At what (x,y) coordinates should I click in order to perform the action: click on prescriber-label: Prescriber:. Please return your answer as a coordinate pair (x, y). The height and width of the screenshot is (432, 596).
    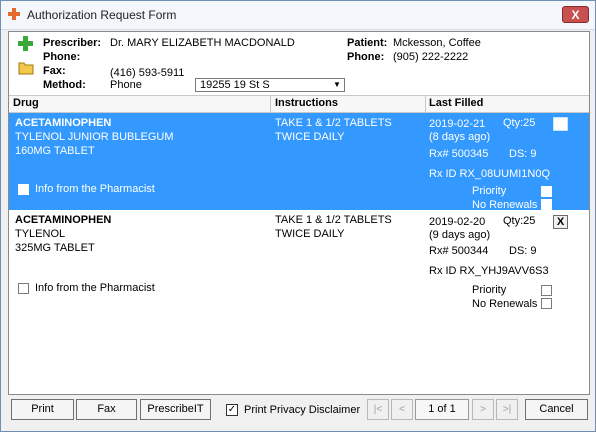
    Looking at the image, I should click on (72, 43).